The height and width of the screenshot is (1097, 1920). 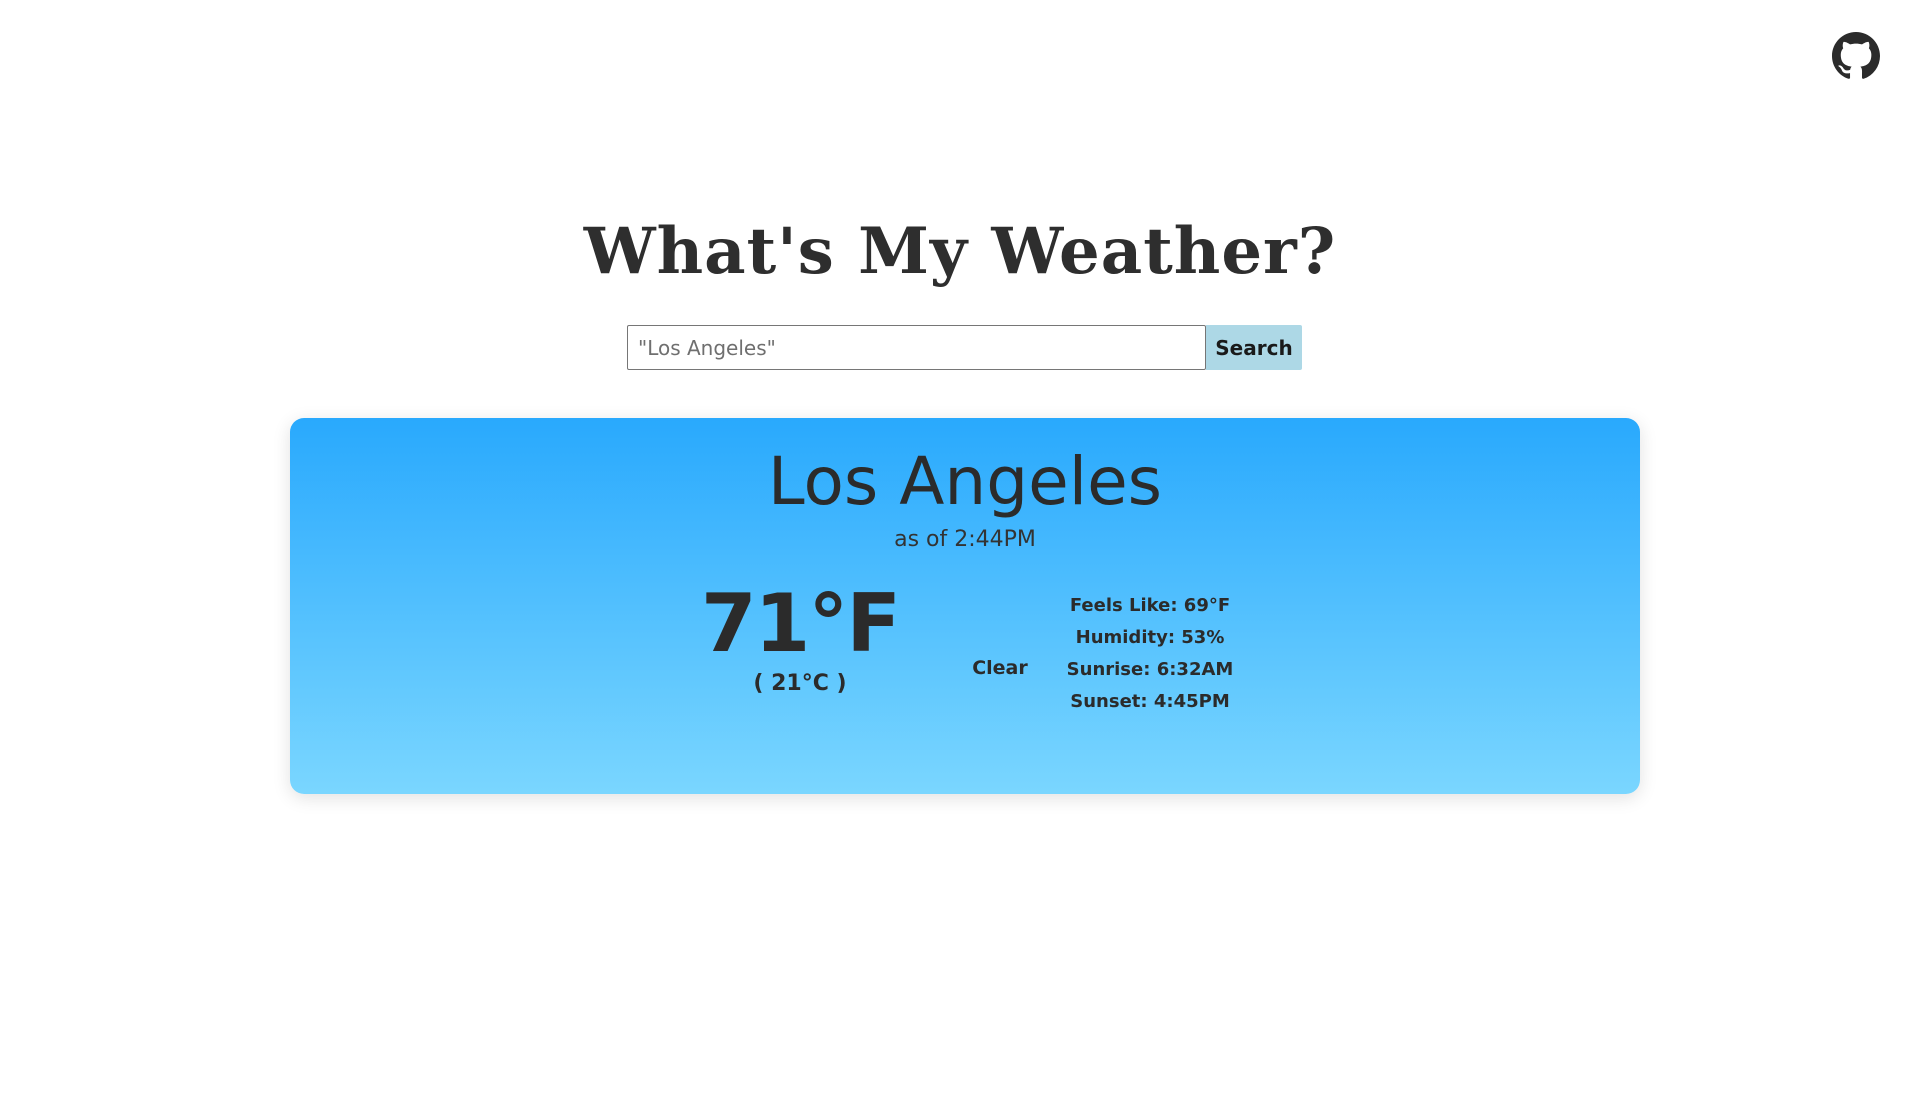 I want to click on github-icon, so click(x=1856, y=56).